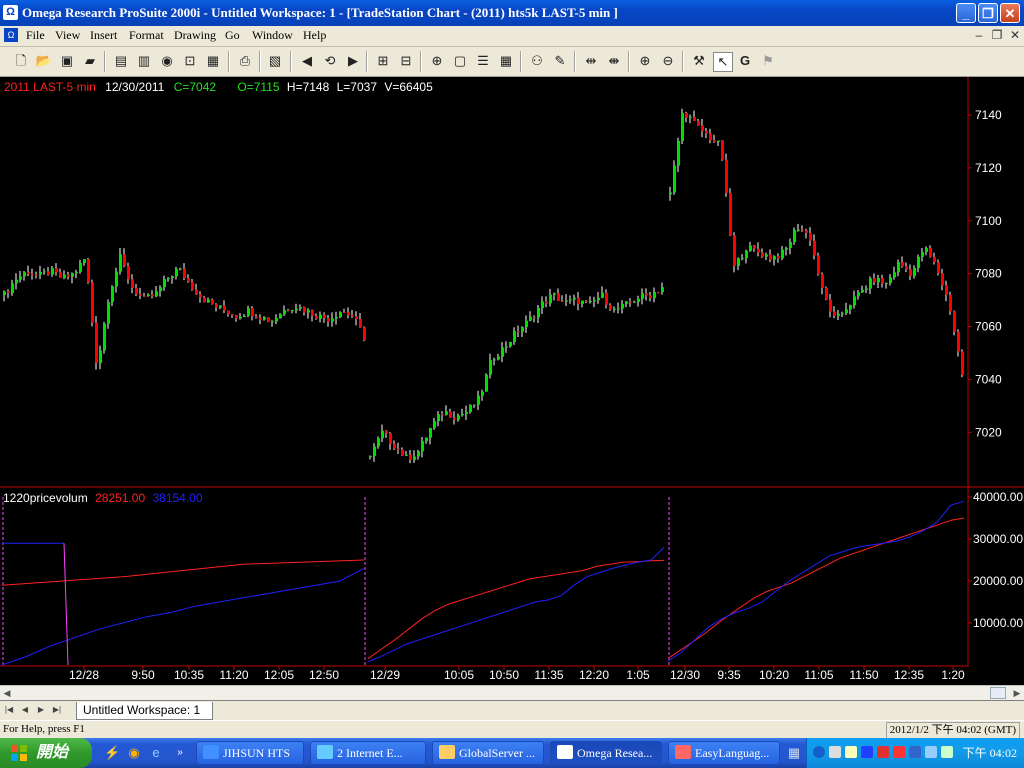  Describe the element at coordinates (10, 12) in the screenshot. I see `omega-icon: Ω` at that location.